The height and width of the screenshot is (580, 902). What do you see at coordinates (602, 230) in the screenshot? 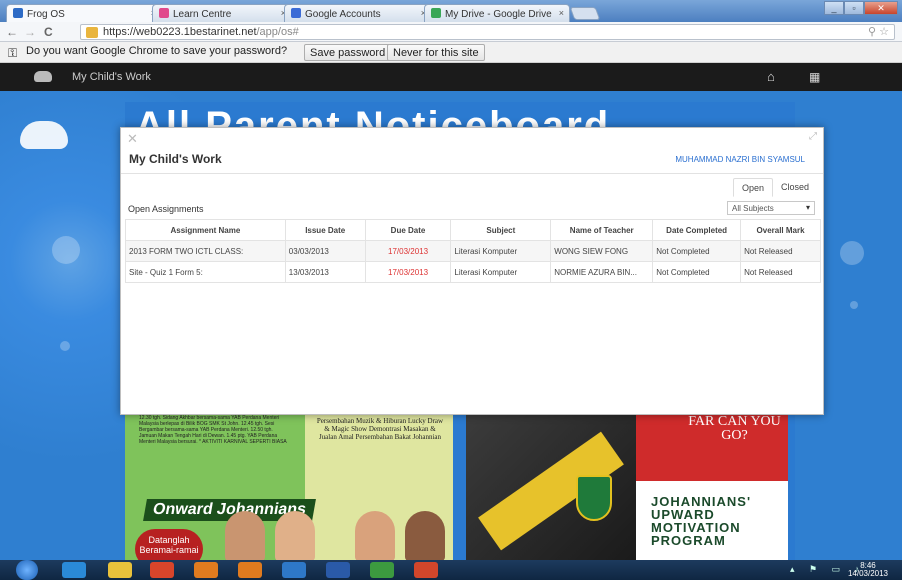
I see `col-teacher: Name of Teacher` at bounding box center [602, 230].